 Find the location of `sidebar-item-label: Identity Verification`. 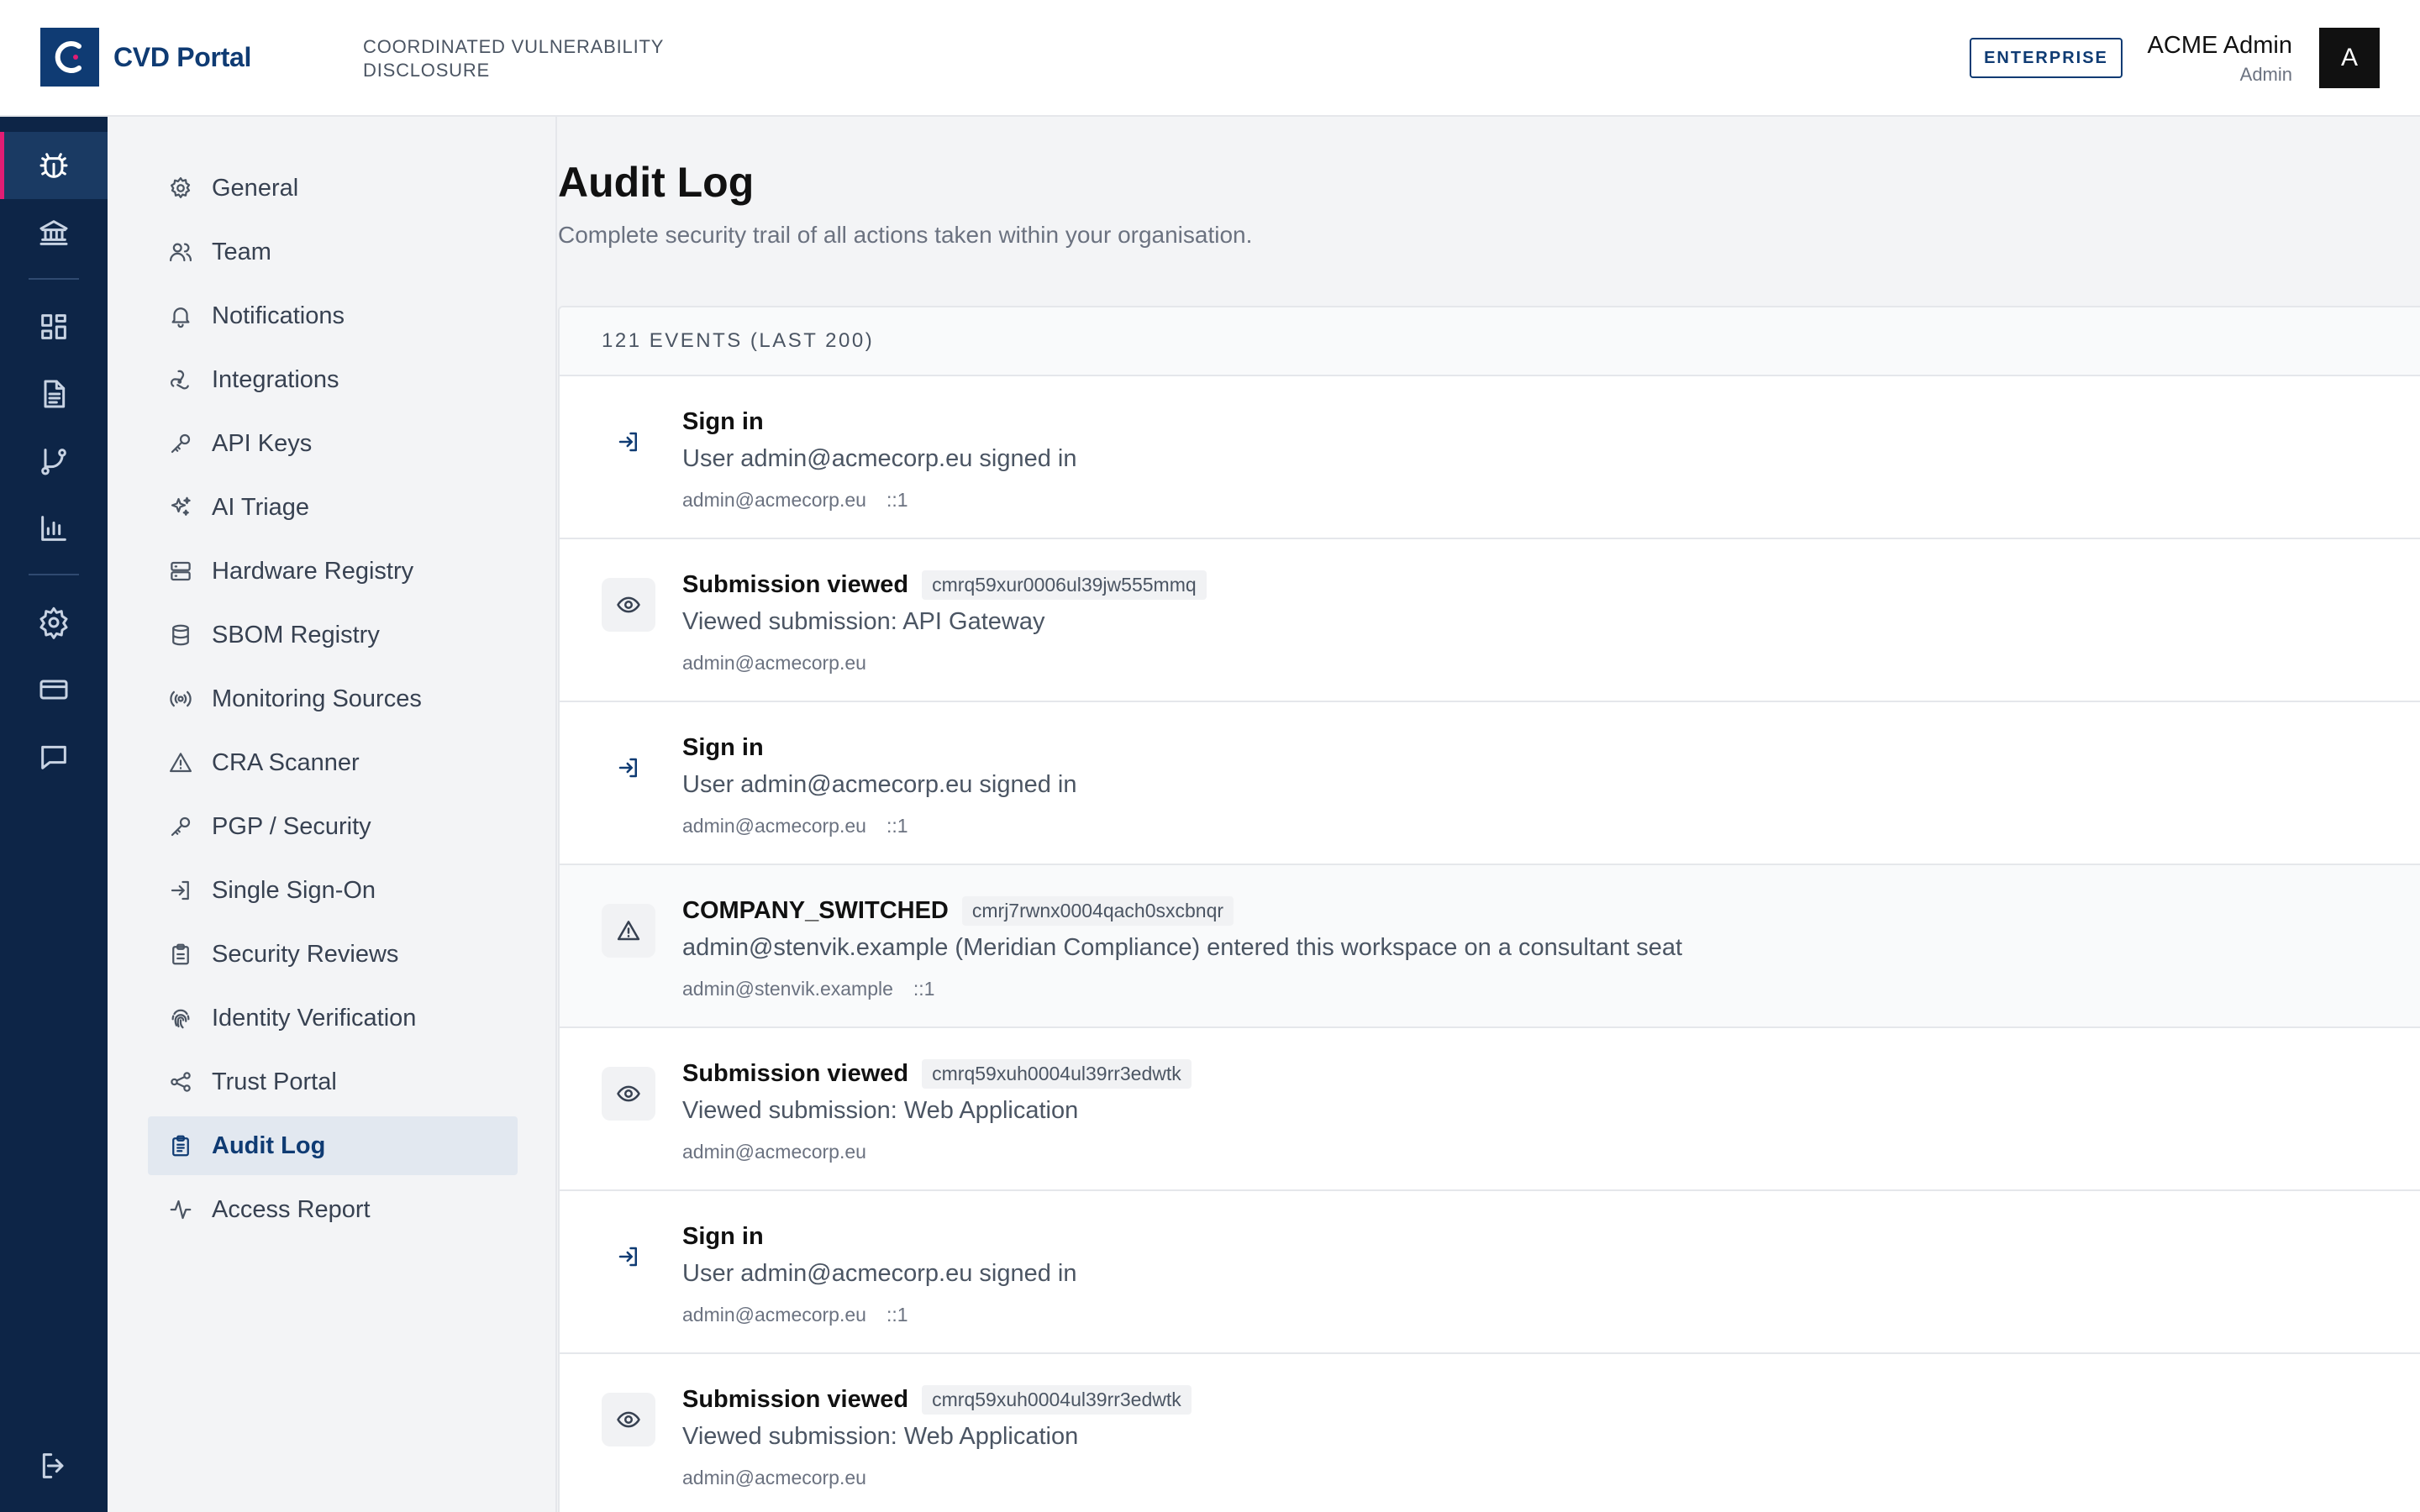

sidebar-item-label: Identity Verification is located at coordinates (314, 1018).